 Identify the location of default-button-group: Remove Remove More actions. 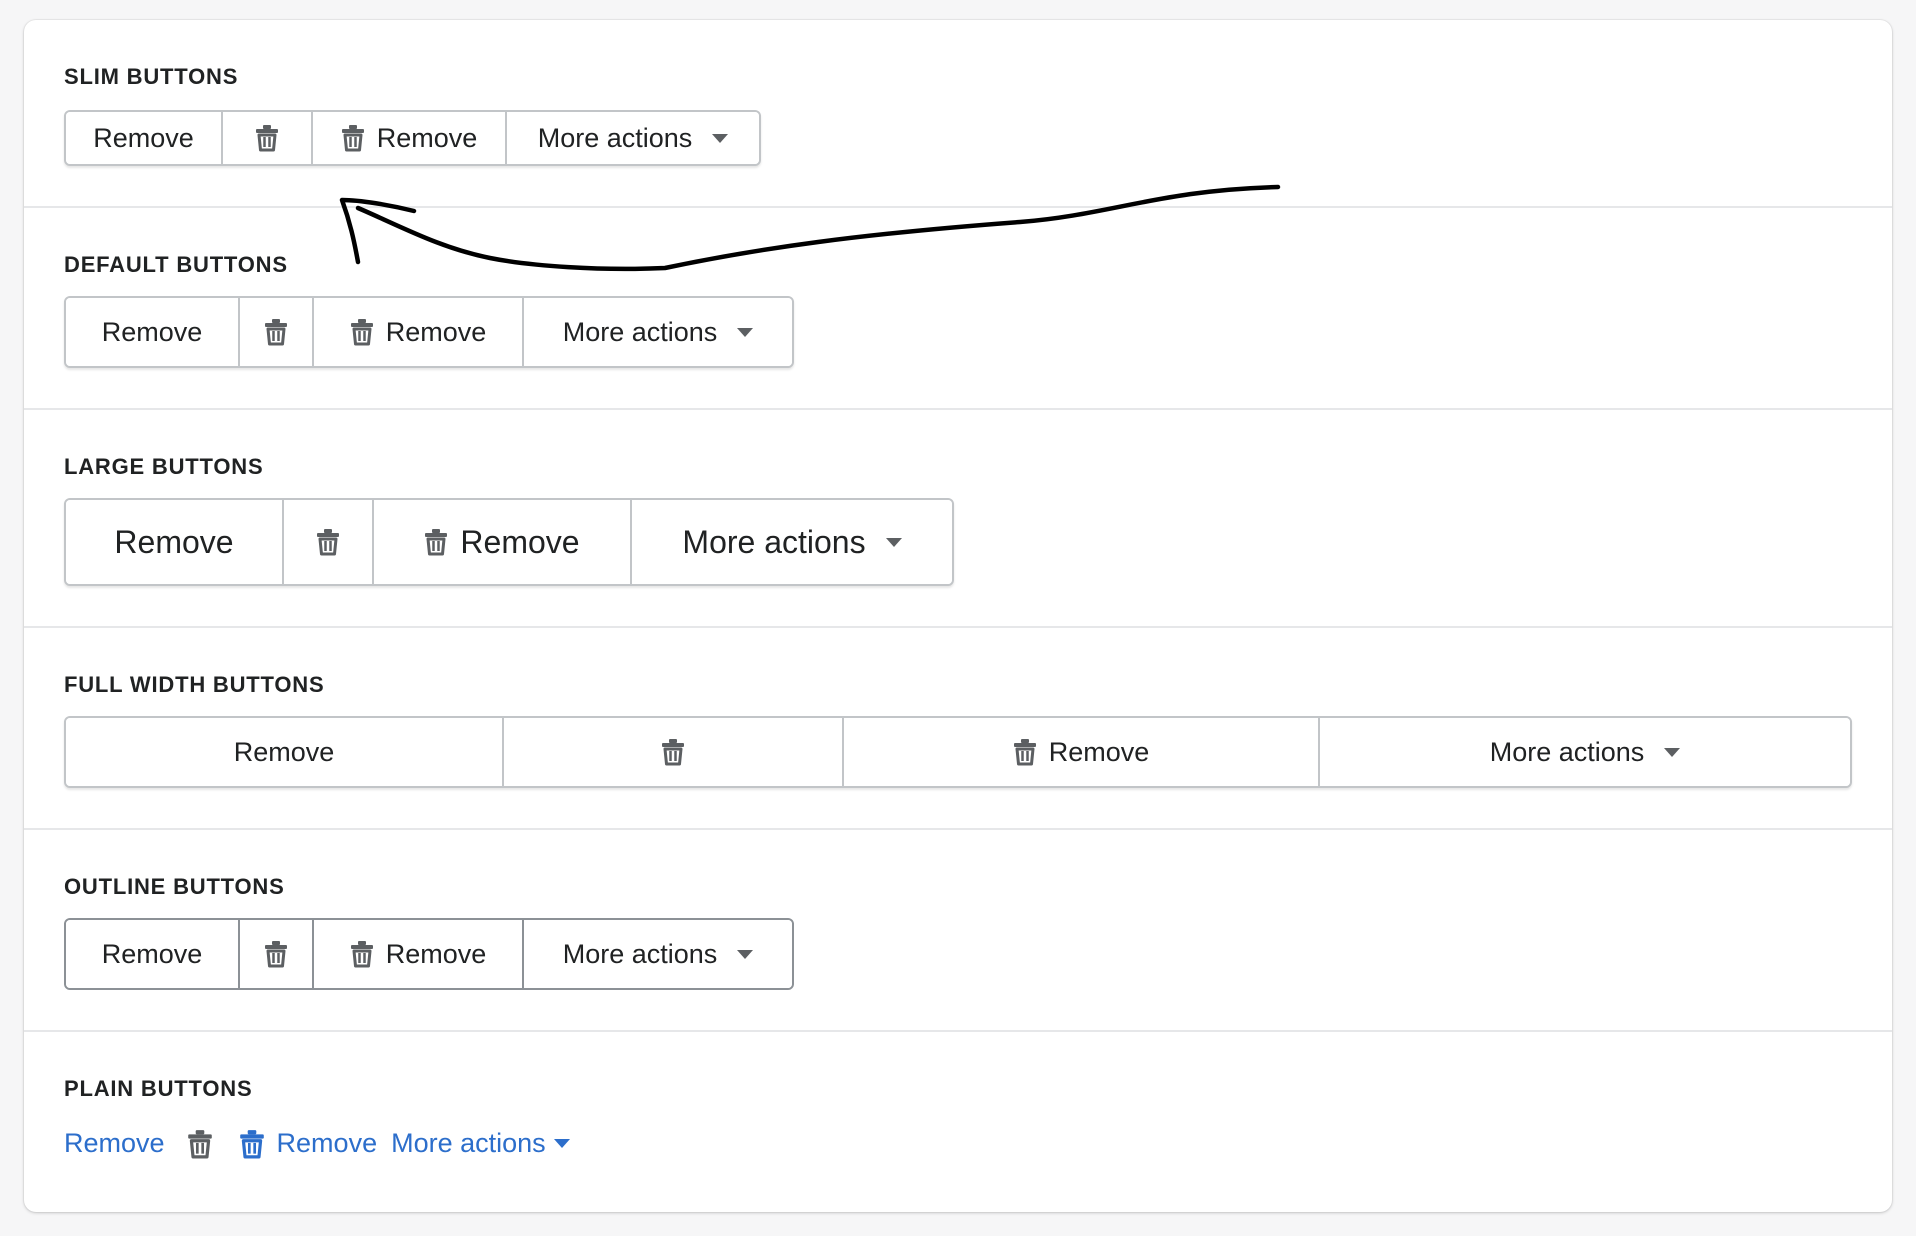
(429, 332).